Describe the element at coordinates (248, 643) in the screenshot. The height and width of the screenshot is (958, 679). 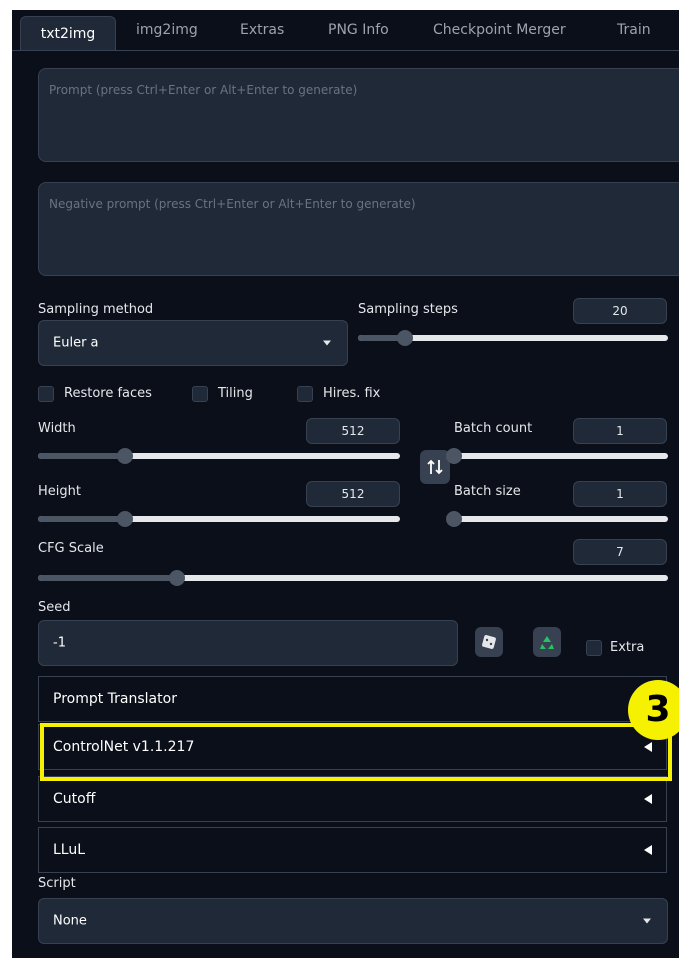
I see `seed-input: -1` at that location.